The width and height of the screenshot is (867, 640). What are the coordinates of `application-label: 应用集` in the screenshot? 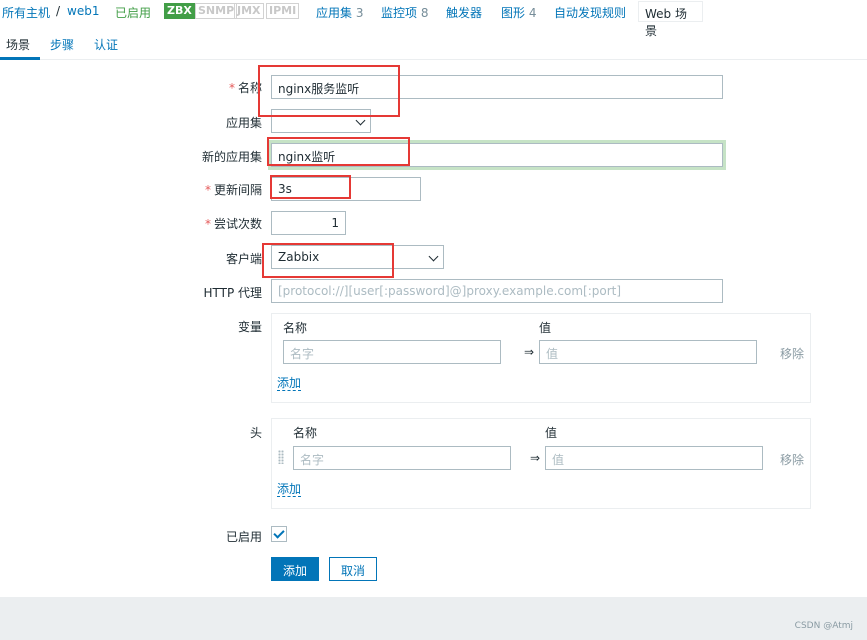 It's located at (243, 123).